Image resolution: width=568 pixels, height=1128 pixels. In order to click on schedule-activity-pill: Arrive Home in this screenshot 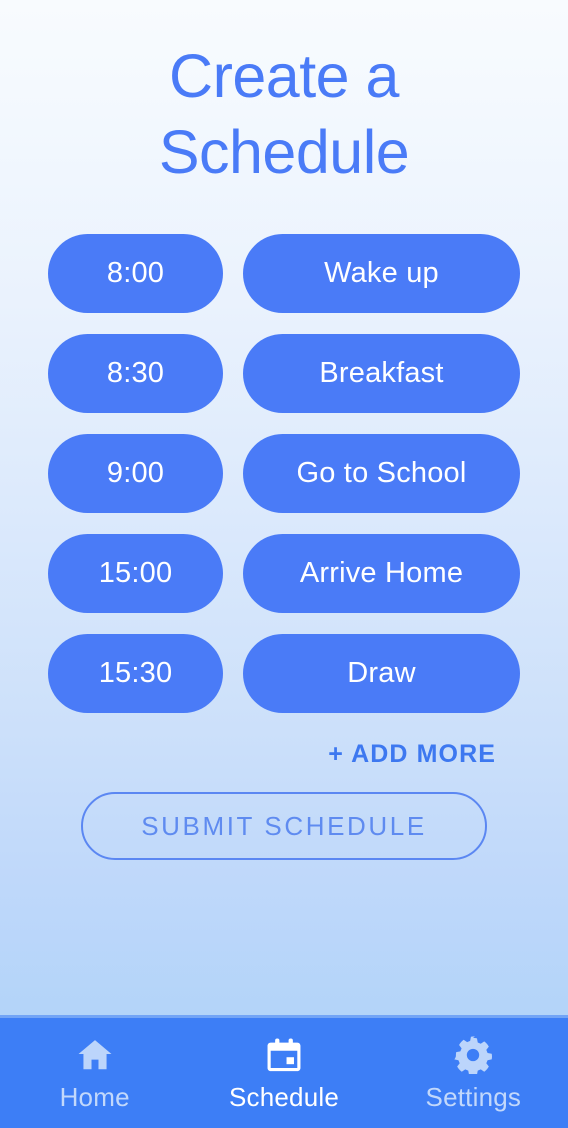, I will do `click(381, 573)`.